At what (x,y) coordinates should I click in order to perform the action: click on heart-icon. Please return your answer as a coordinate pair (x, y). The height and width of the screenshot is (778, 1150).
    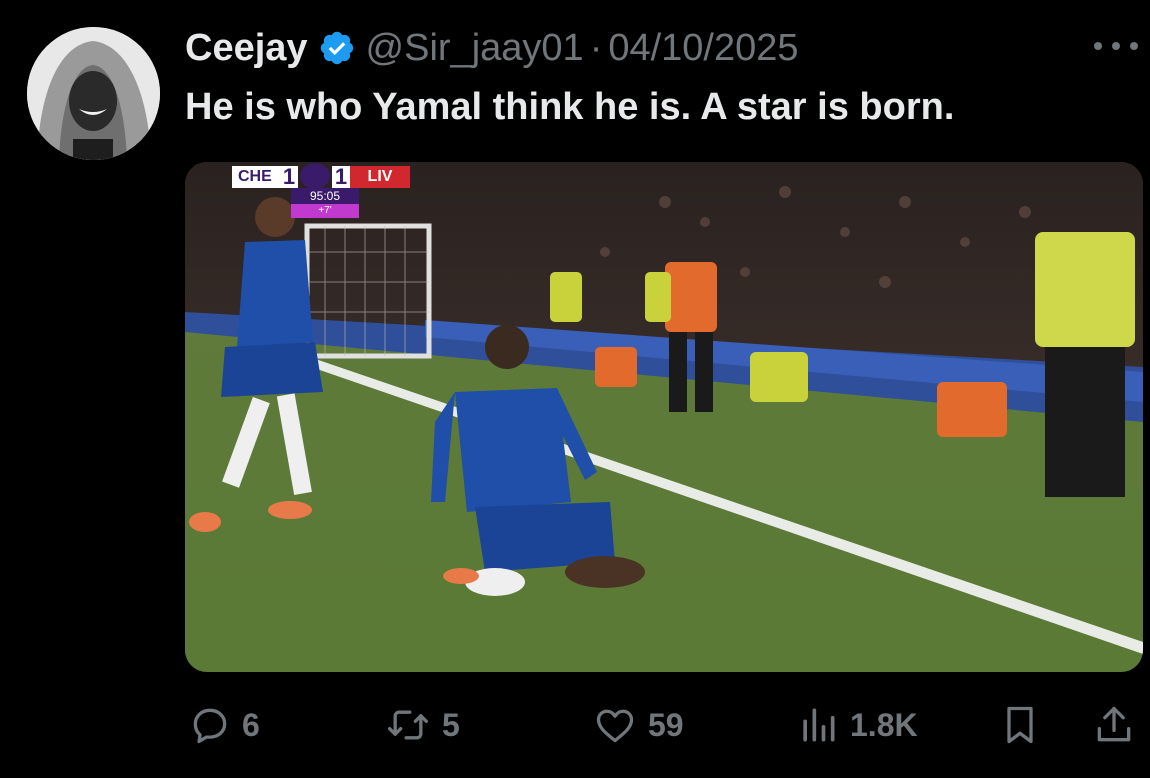
    Looking at the image, I should click on (615, 726).